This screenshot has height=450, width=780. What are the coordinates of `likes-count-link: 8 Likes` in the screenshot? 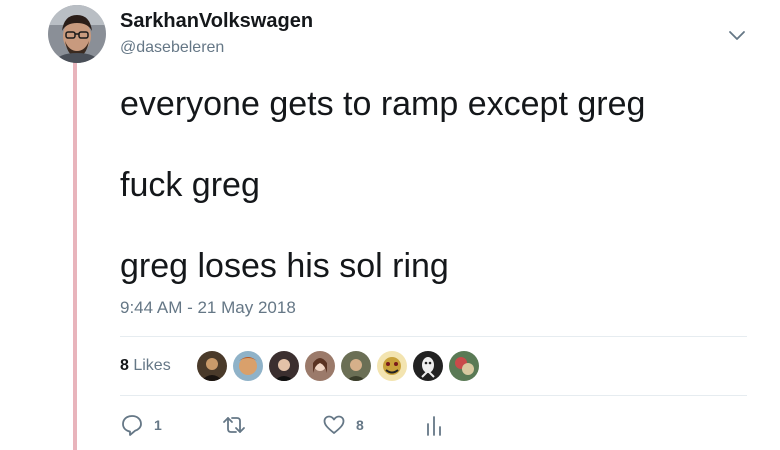 It's located at (145, 366).